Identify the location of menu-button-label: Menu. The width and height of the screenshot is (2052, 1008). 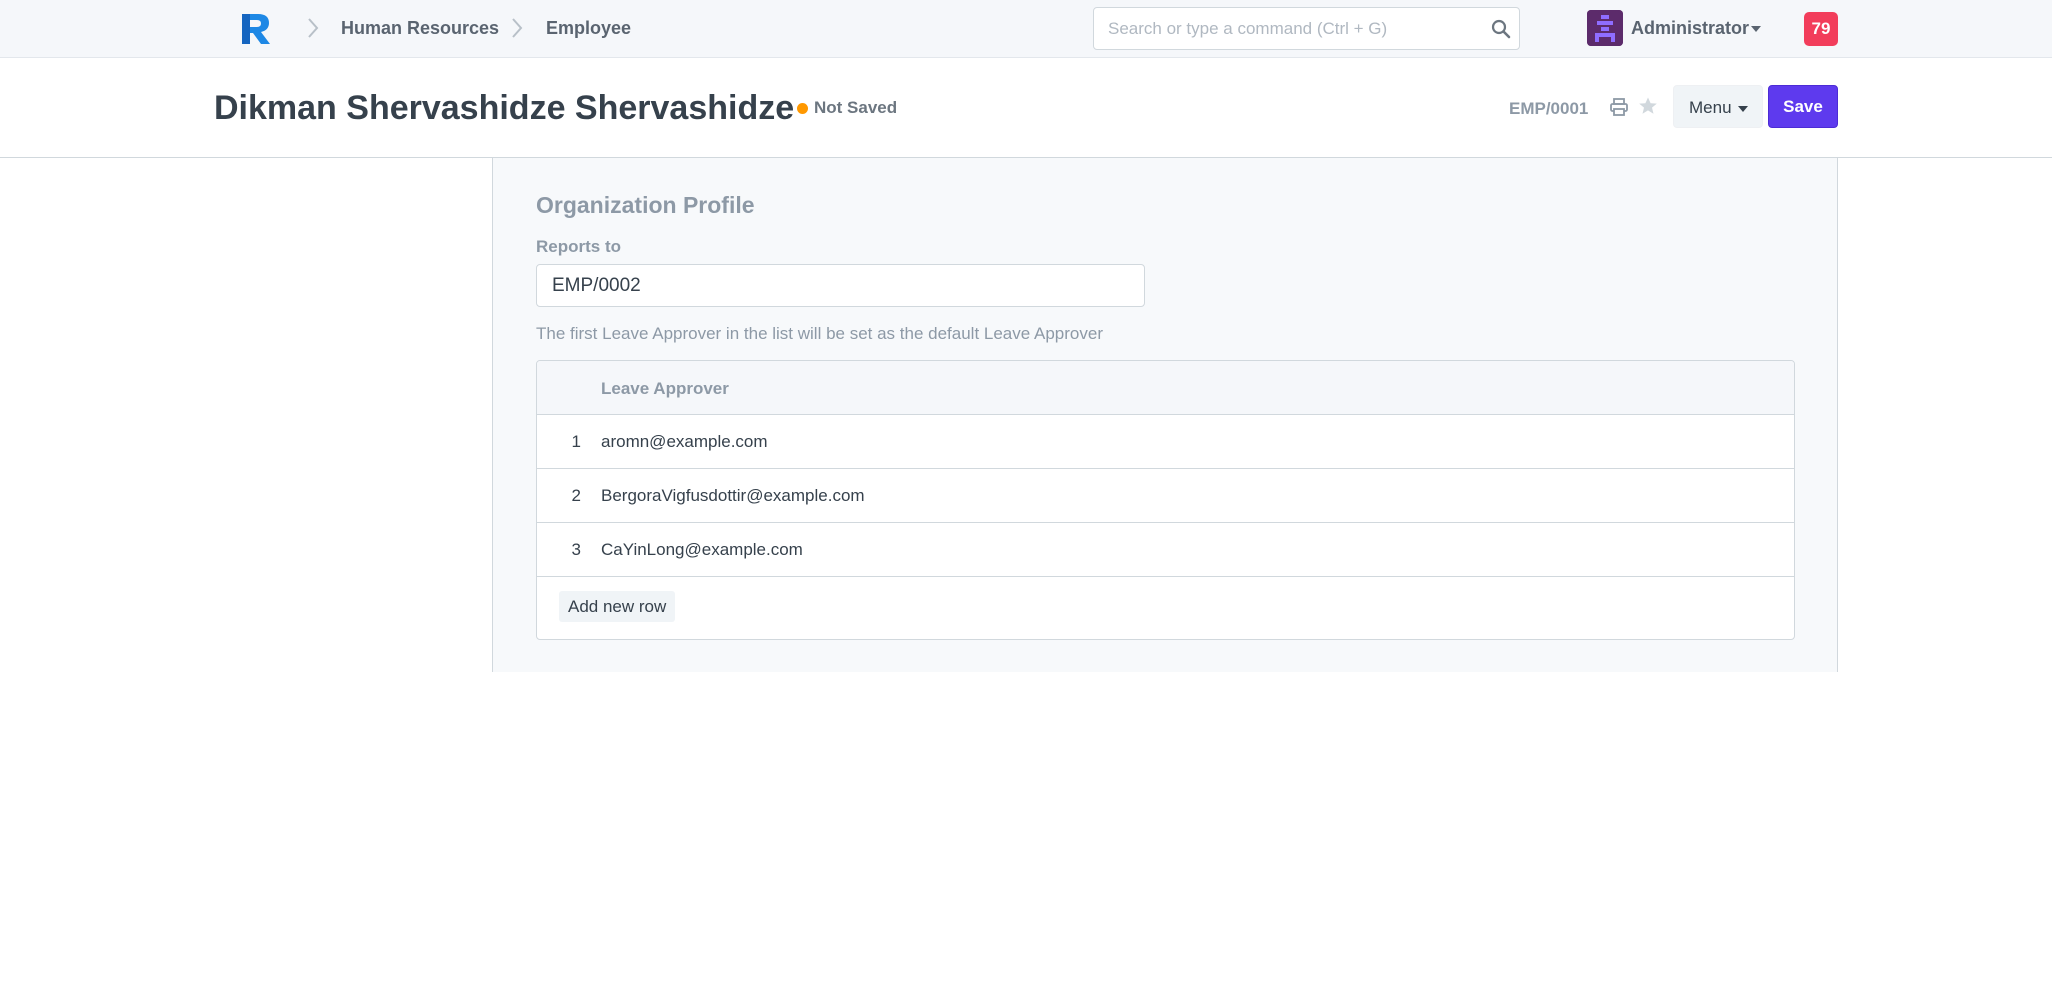
(1710, 107).